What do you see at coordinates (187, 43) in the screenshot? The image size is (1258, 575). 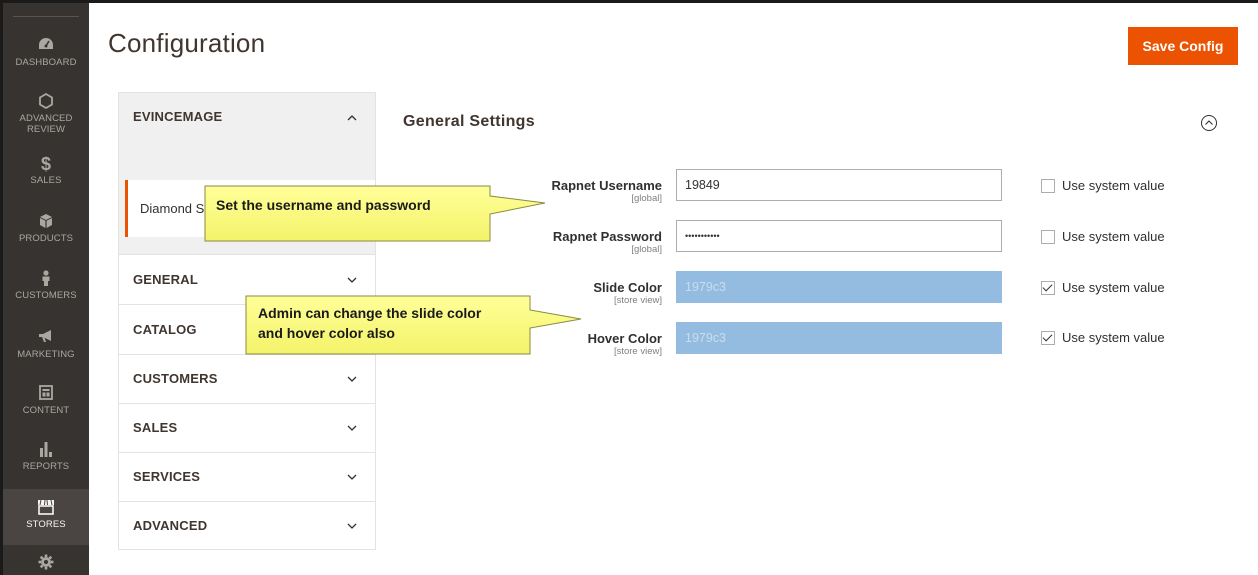 I see `page-title: Configuration` at bounding box center [187, 43].